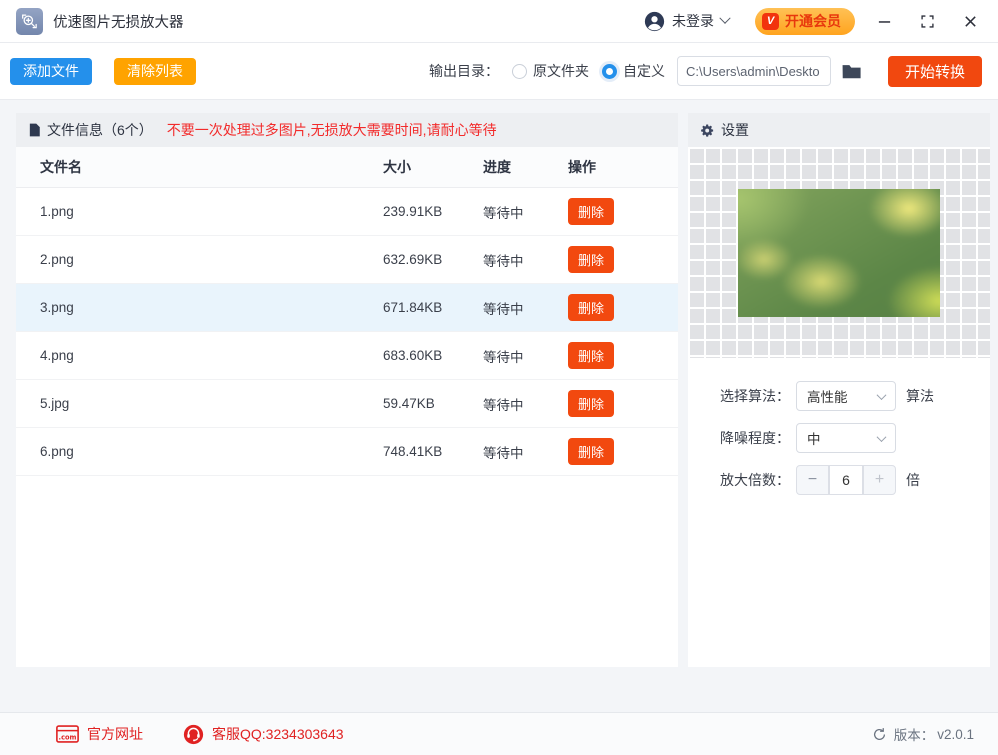  Describe the element at coordinates (839, 130) in the screenshot. I see `settings-panel-header: 设置` at that location.